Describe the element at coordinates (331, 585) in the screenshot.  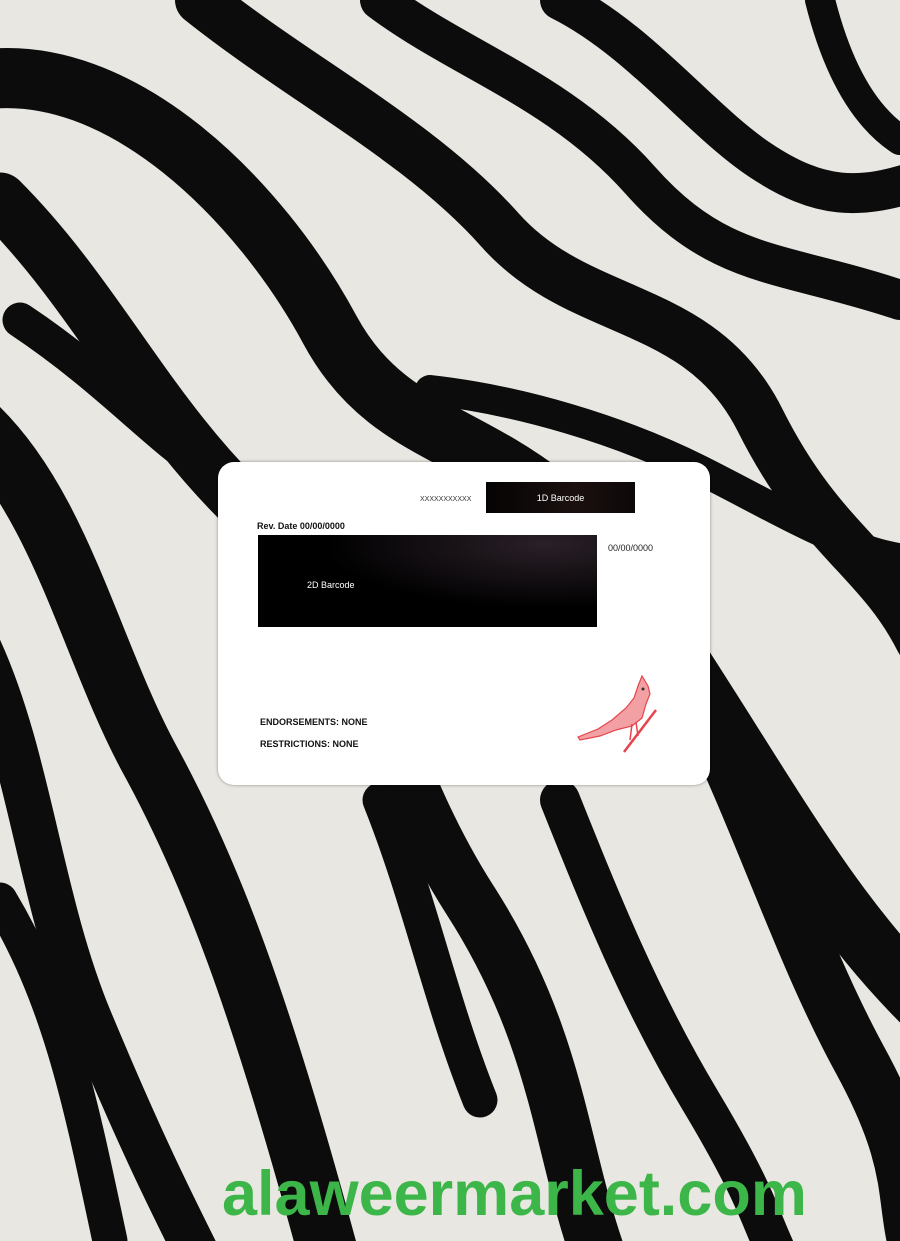
I see `barcode-2d-label: 2D Barcode` at that location.